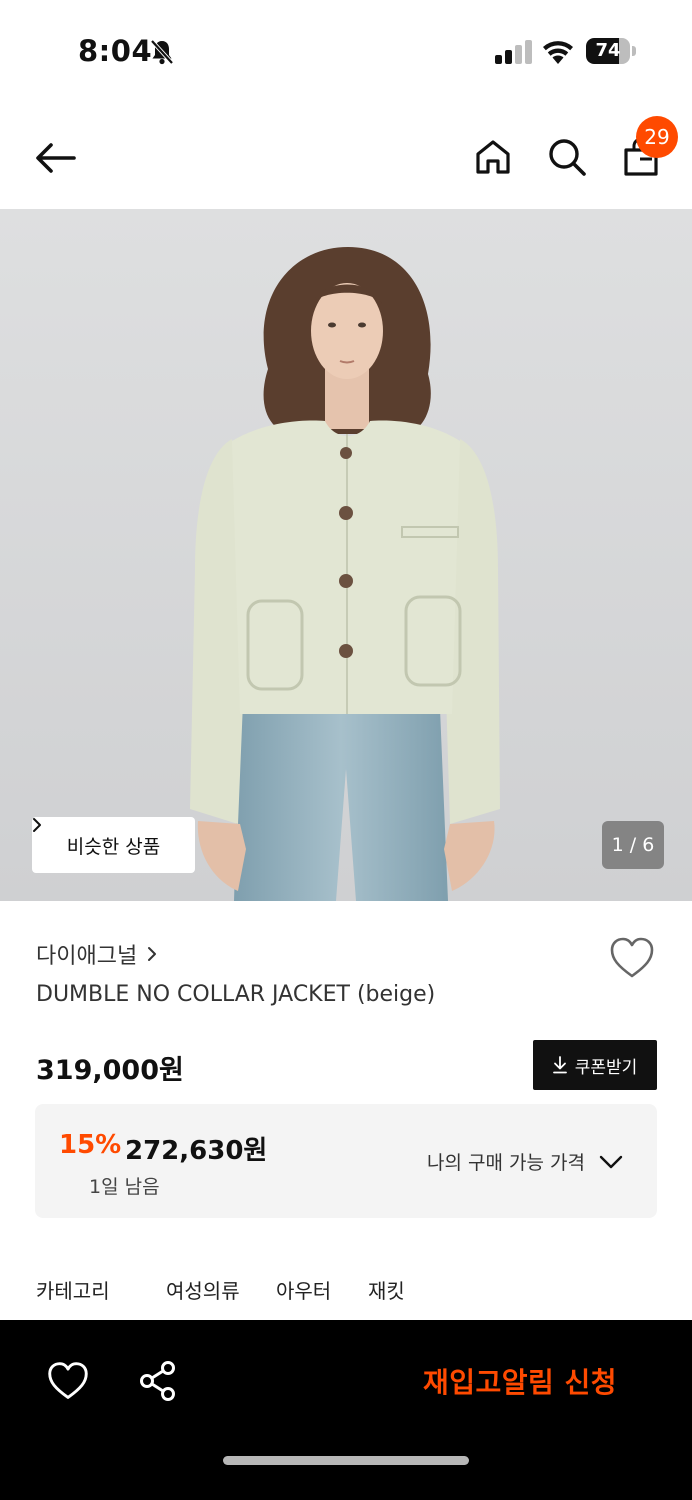 This screenshot has width=692, height=1500. I want to click on brand-name: 다이애그널, so click(87, 956).